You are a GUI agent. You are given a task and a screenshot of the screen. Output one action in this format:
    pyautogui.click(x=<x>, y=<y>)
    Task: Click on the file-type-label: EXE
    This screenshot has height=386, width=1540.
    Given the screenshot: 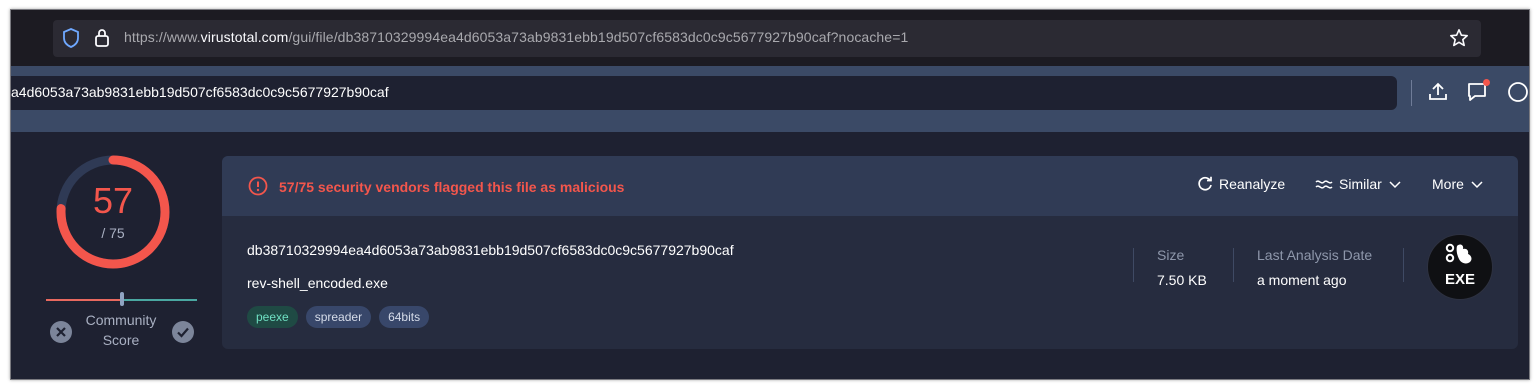 What is the action you would take?
    pyautogui.click(x=1459, y=279)
    